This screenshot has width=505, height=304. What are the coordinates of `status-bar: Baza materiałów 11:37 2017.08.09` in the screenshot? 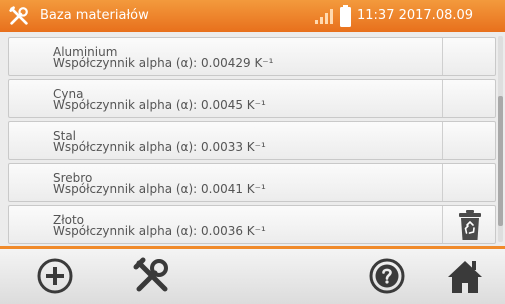 It's located at (252, 16).